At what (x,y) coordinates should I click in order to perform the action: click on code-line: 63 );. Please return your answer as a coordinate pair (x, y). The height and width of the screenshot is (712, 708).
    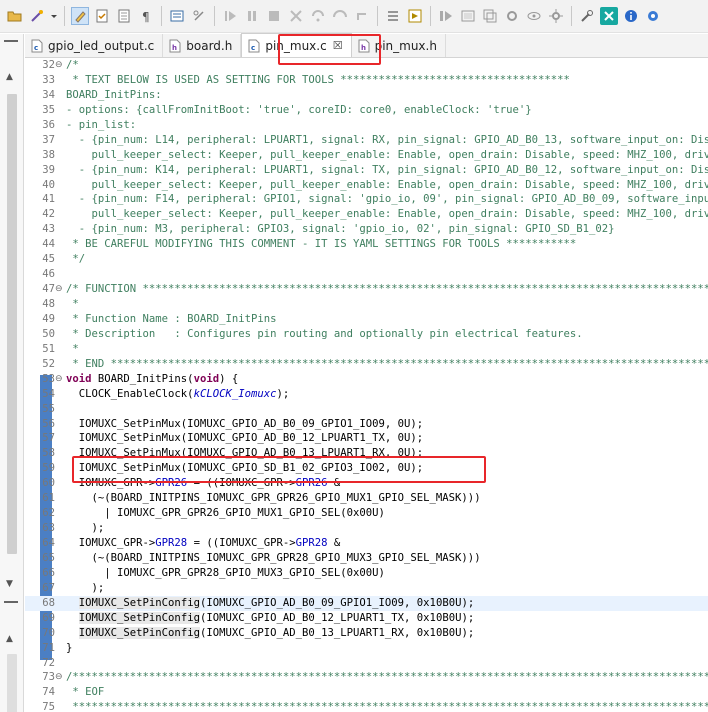
    Looking at the image, I should click on (366, 528).